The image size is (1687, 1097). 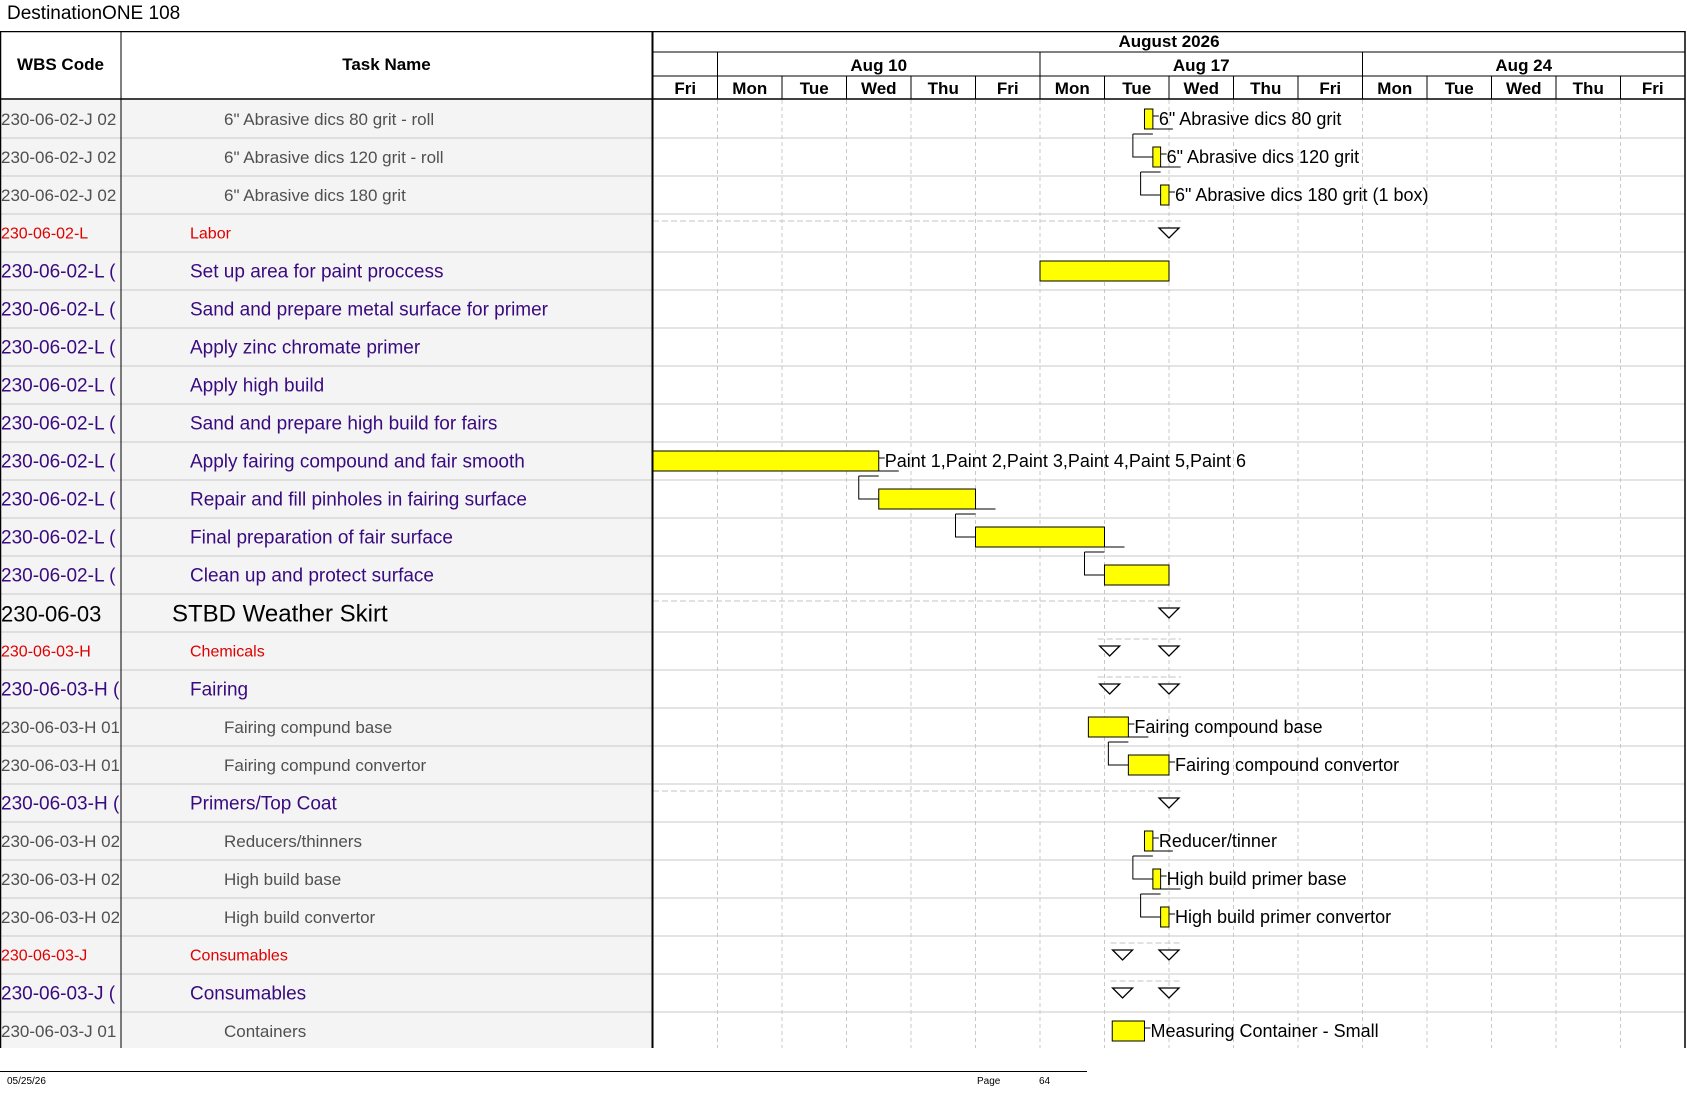 I want to click on bar-label: Fairing compound convertor, so click(x=1287, y=765).